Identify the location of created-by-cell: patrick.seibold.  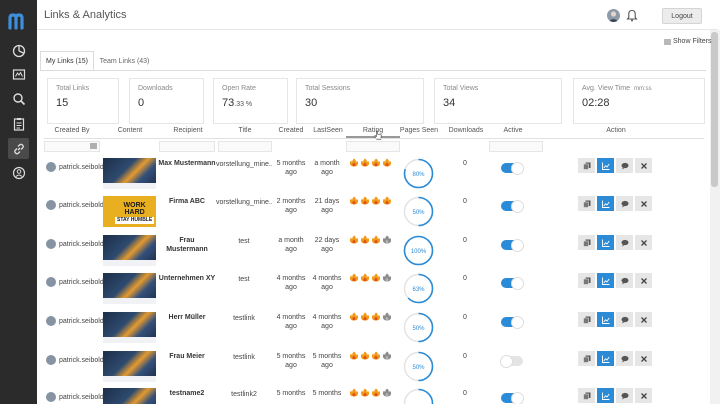
(75, 321).